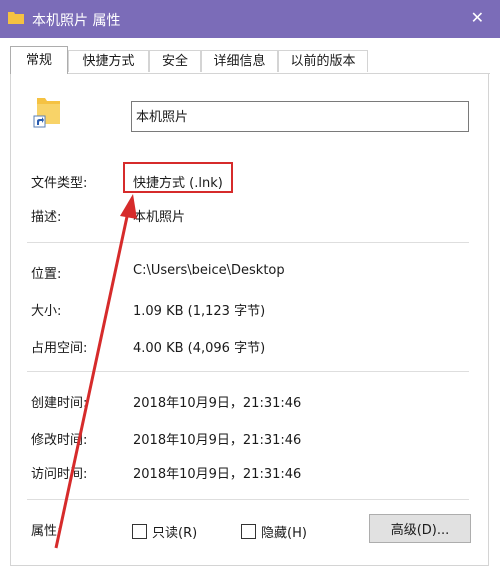  I want to click on created-label: 创建时间:, so click(59, 403).